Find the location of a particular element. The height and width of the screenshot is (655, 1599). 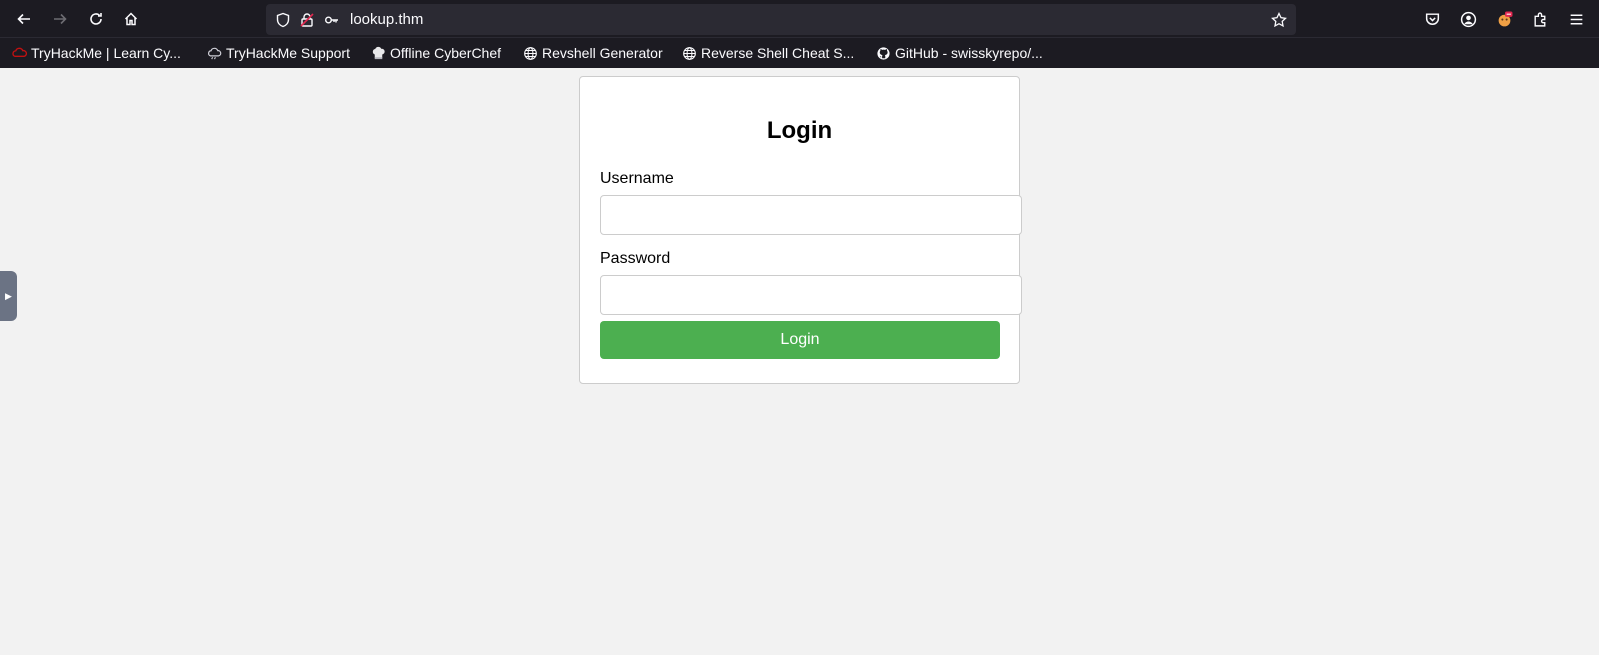

home-button is located at coordinates (131, 19).